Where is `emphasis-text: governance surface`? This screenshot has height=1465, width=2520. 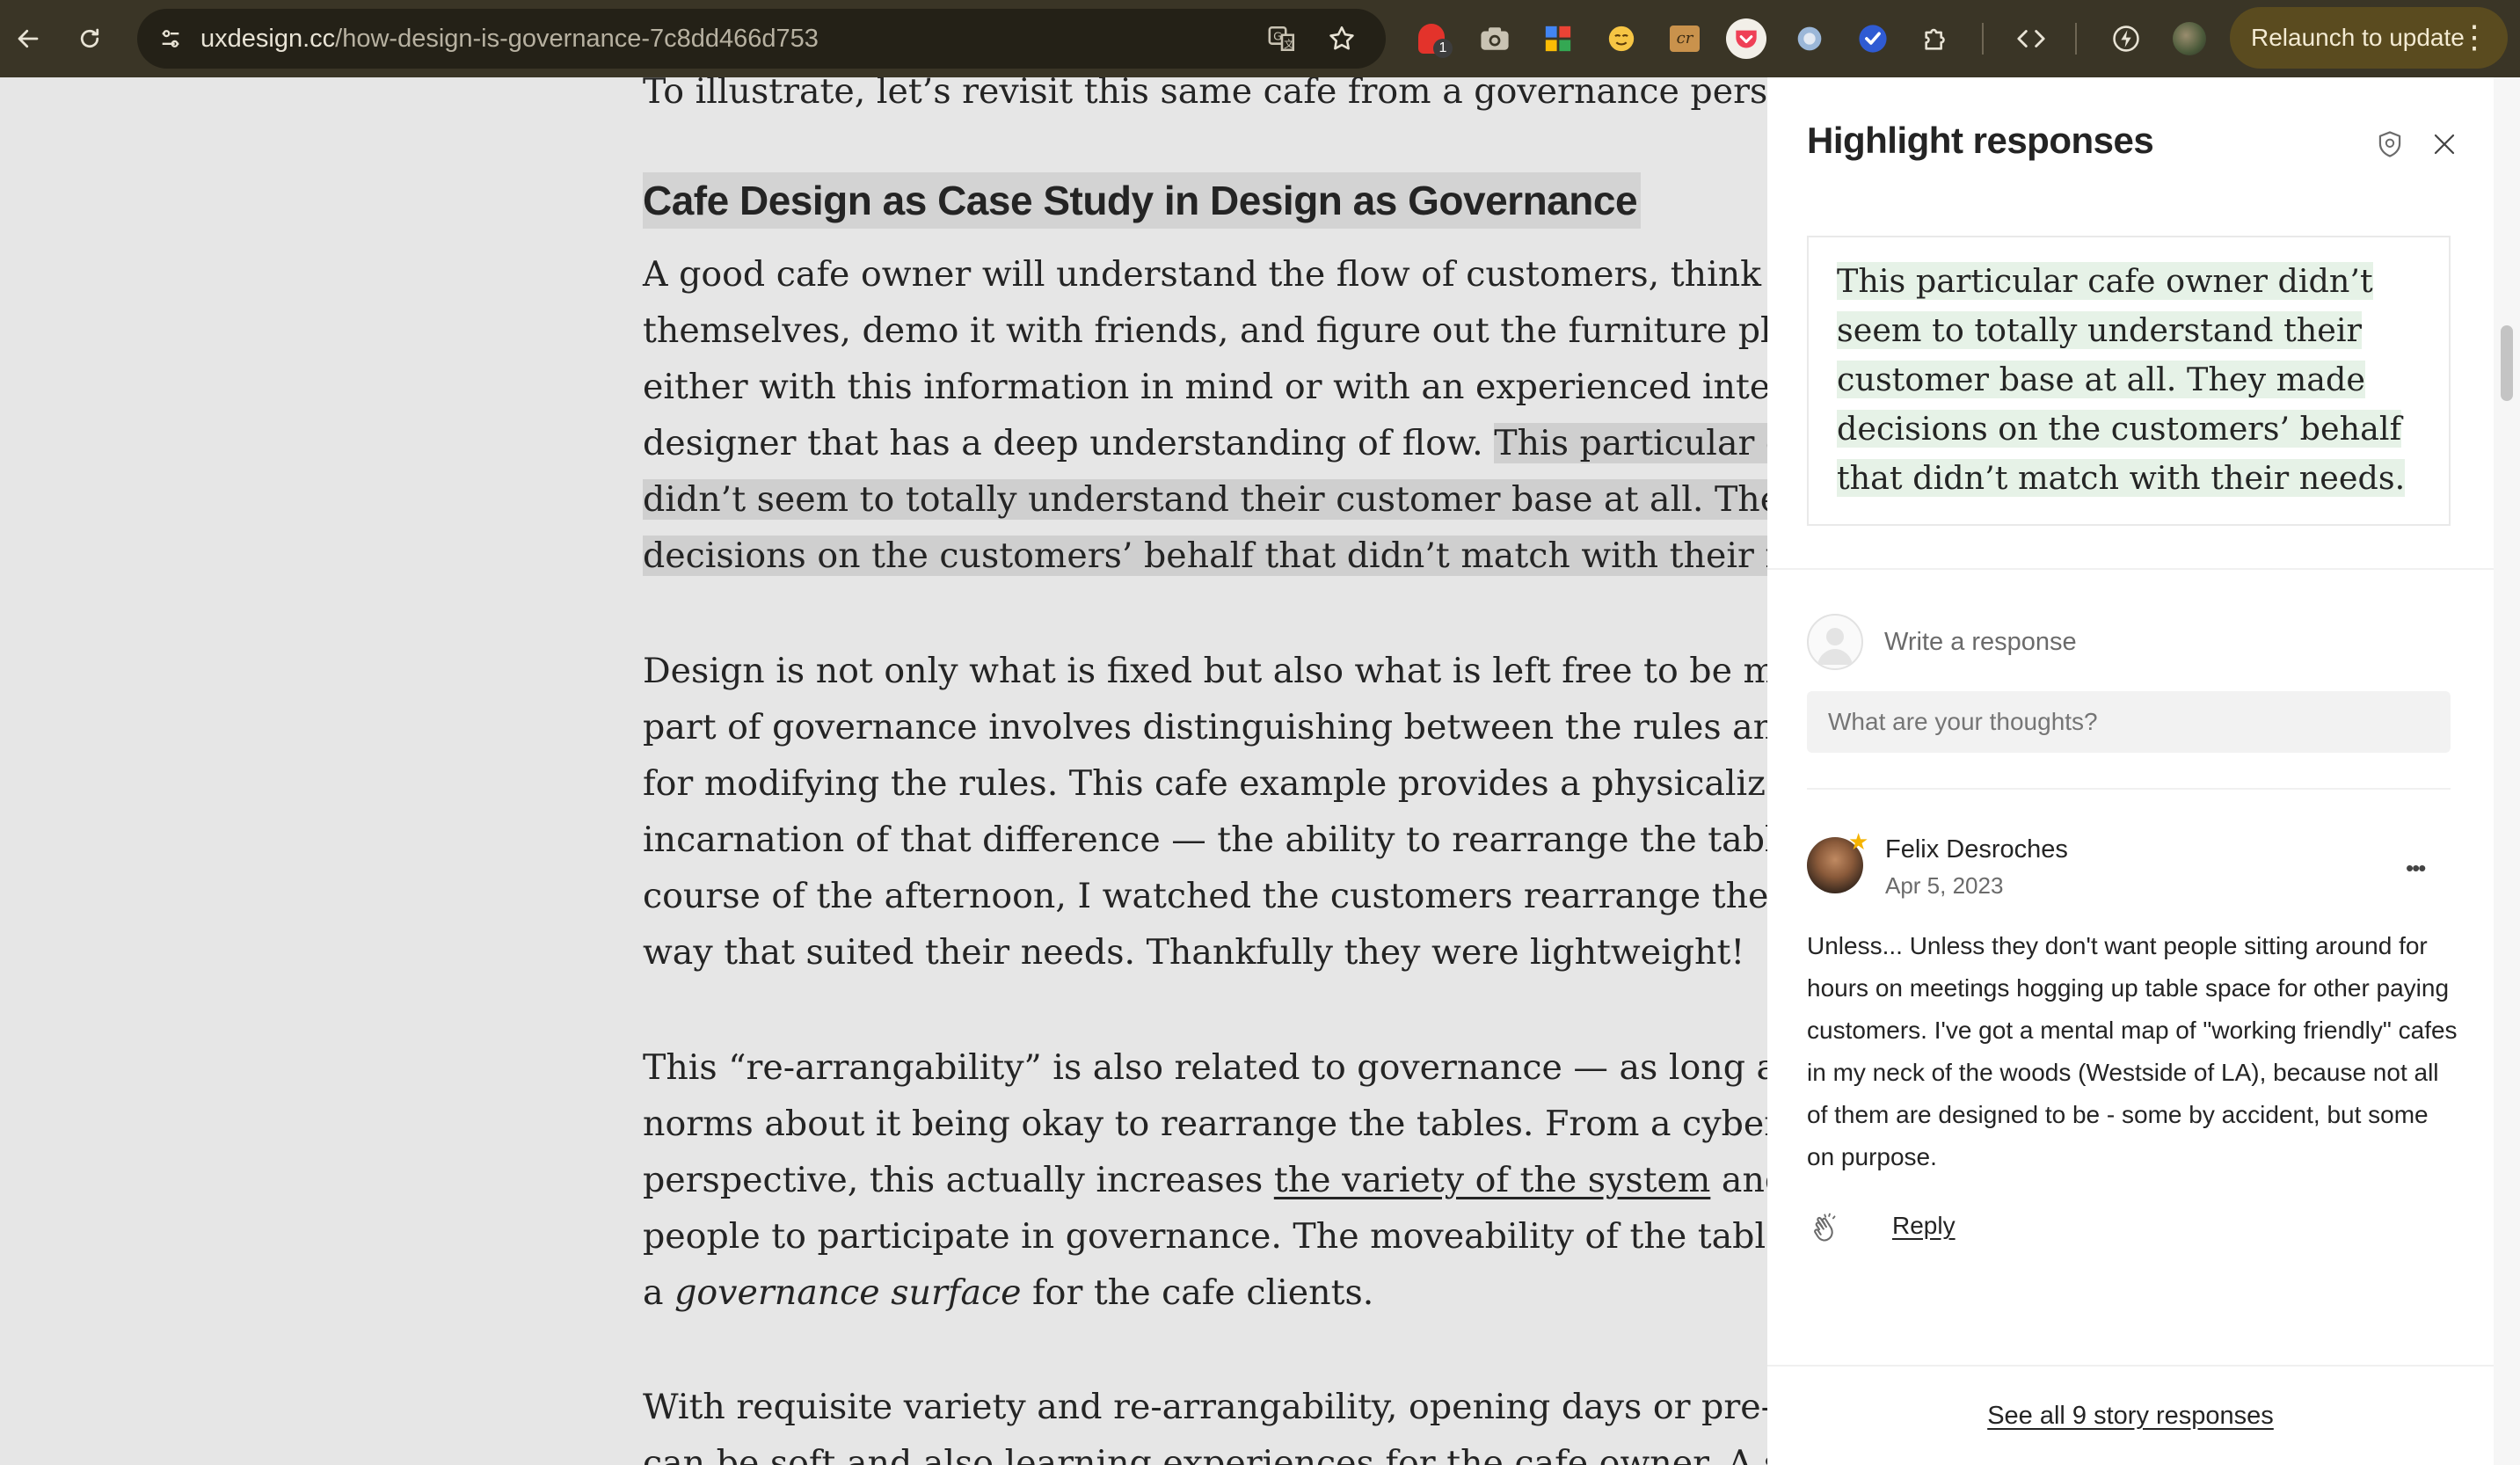 emphasis-text: governance surface is located at coordinates (848, 1292).